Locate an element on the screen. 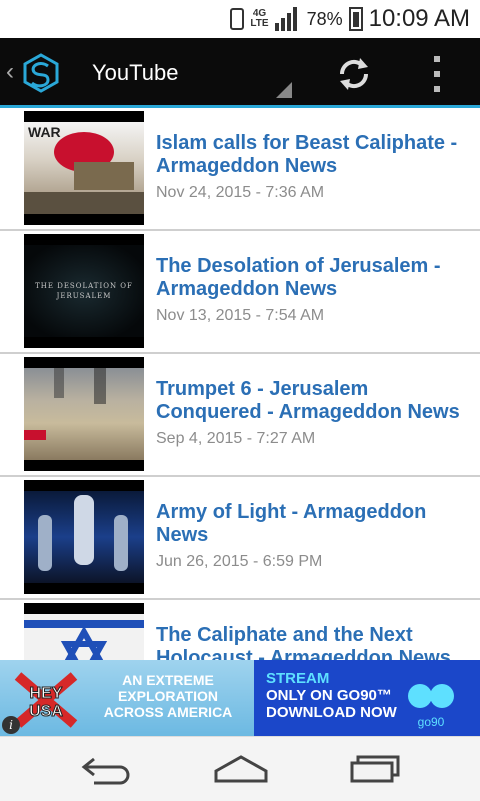 This screenshot has width=480, height=801. ad-right-text: STREAM ONLY ON GO90™ DOWNLOAD NOW is located at coordinates (331, 695).